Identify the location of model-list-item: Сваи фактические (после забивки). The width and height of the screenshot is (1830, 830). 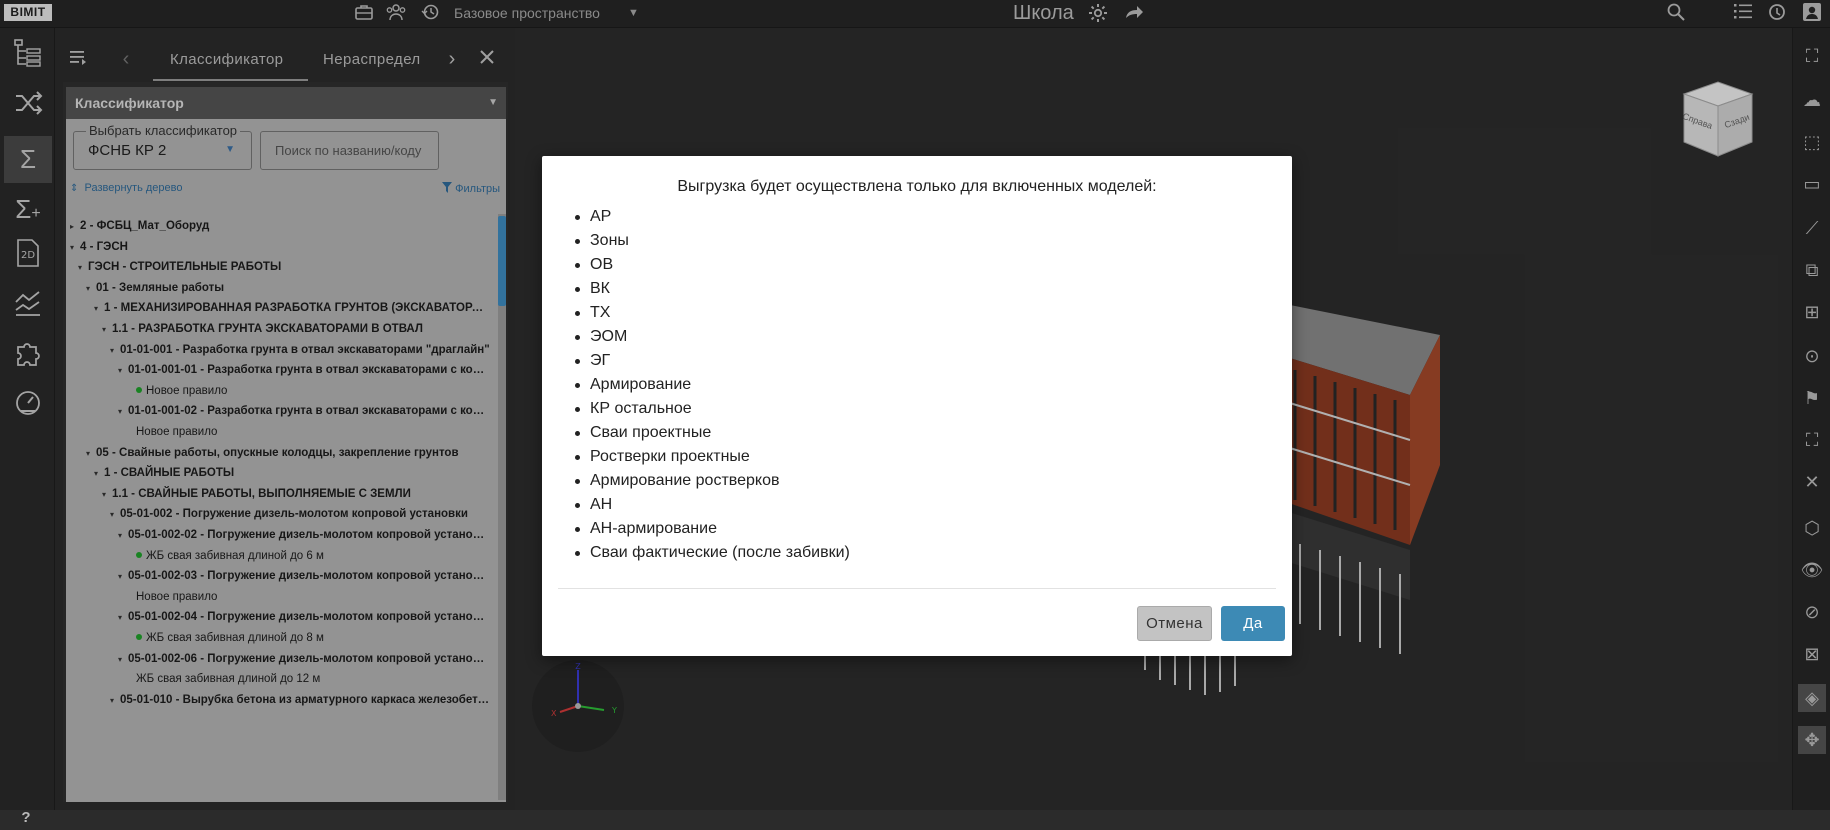
(712, 553).